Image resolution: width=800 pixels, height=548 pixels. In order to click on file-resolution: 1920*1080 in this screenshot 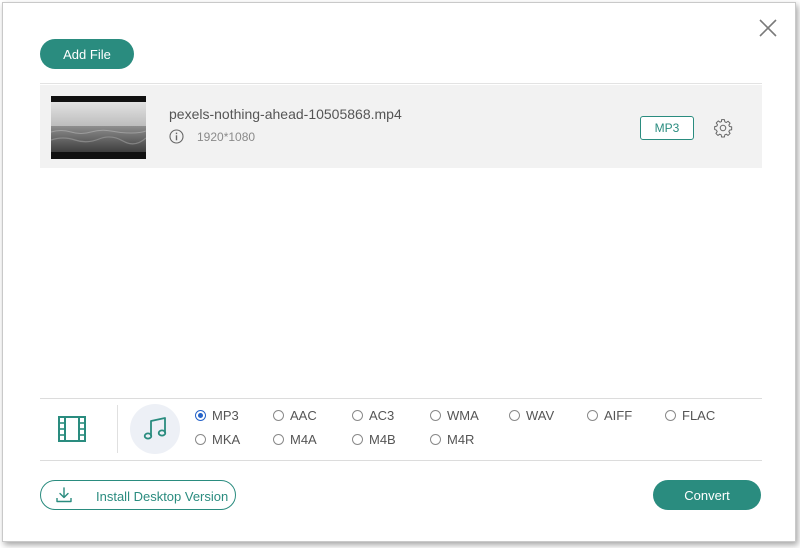, I will do `click(226, 137)`.